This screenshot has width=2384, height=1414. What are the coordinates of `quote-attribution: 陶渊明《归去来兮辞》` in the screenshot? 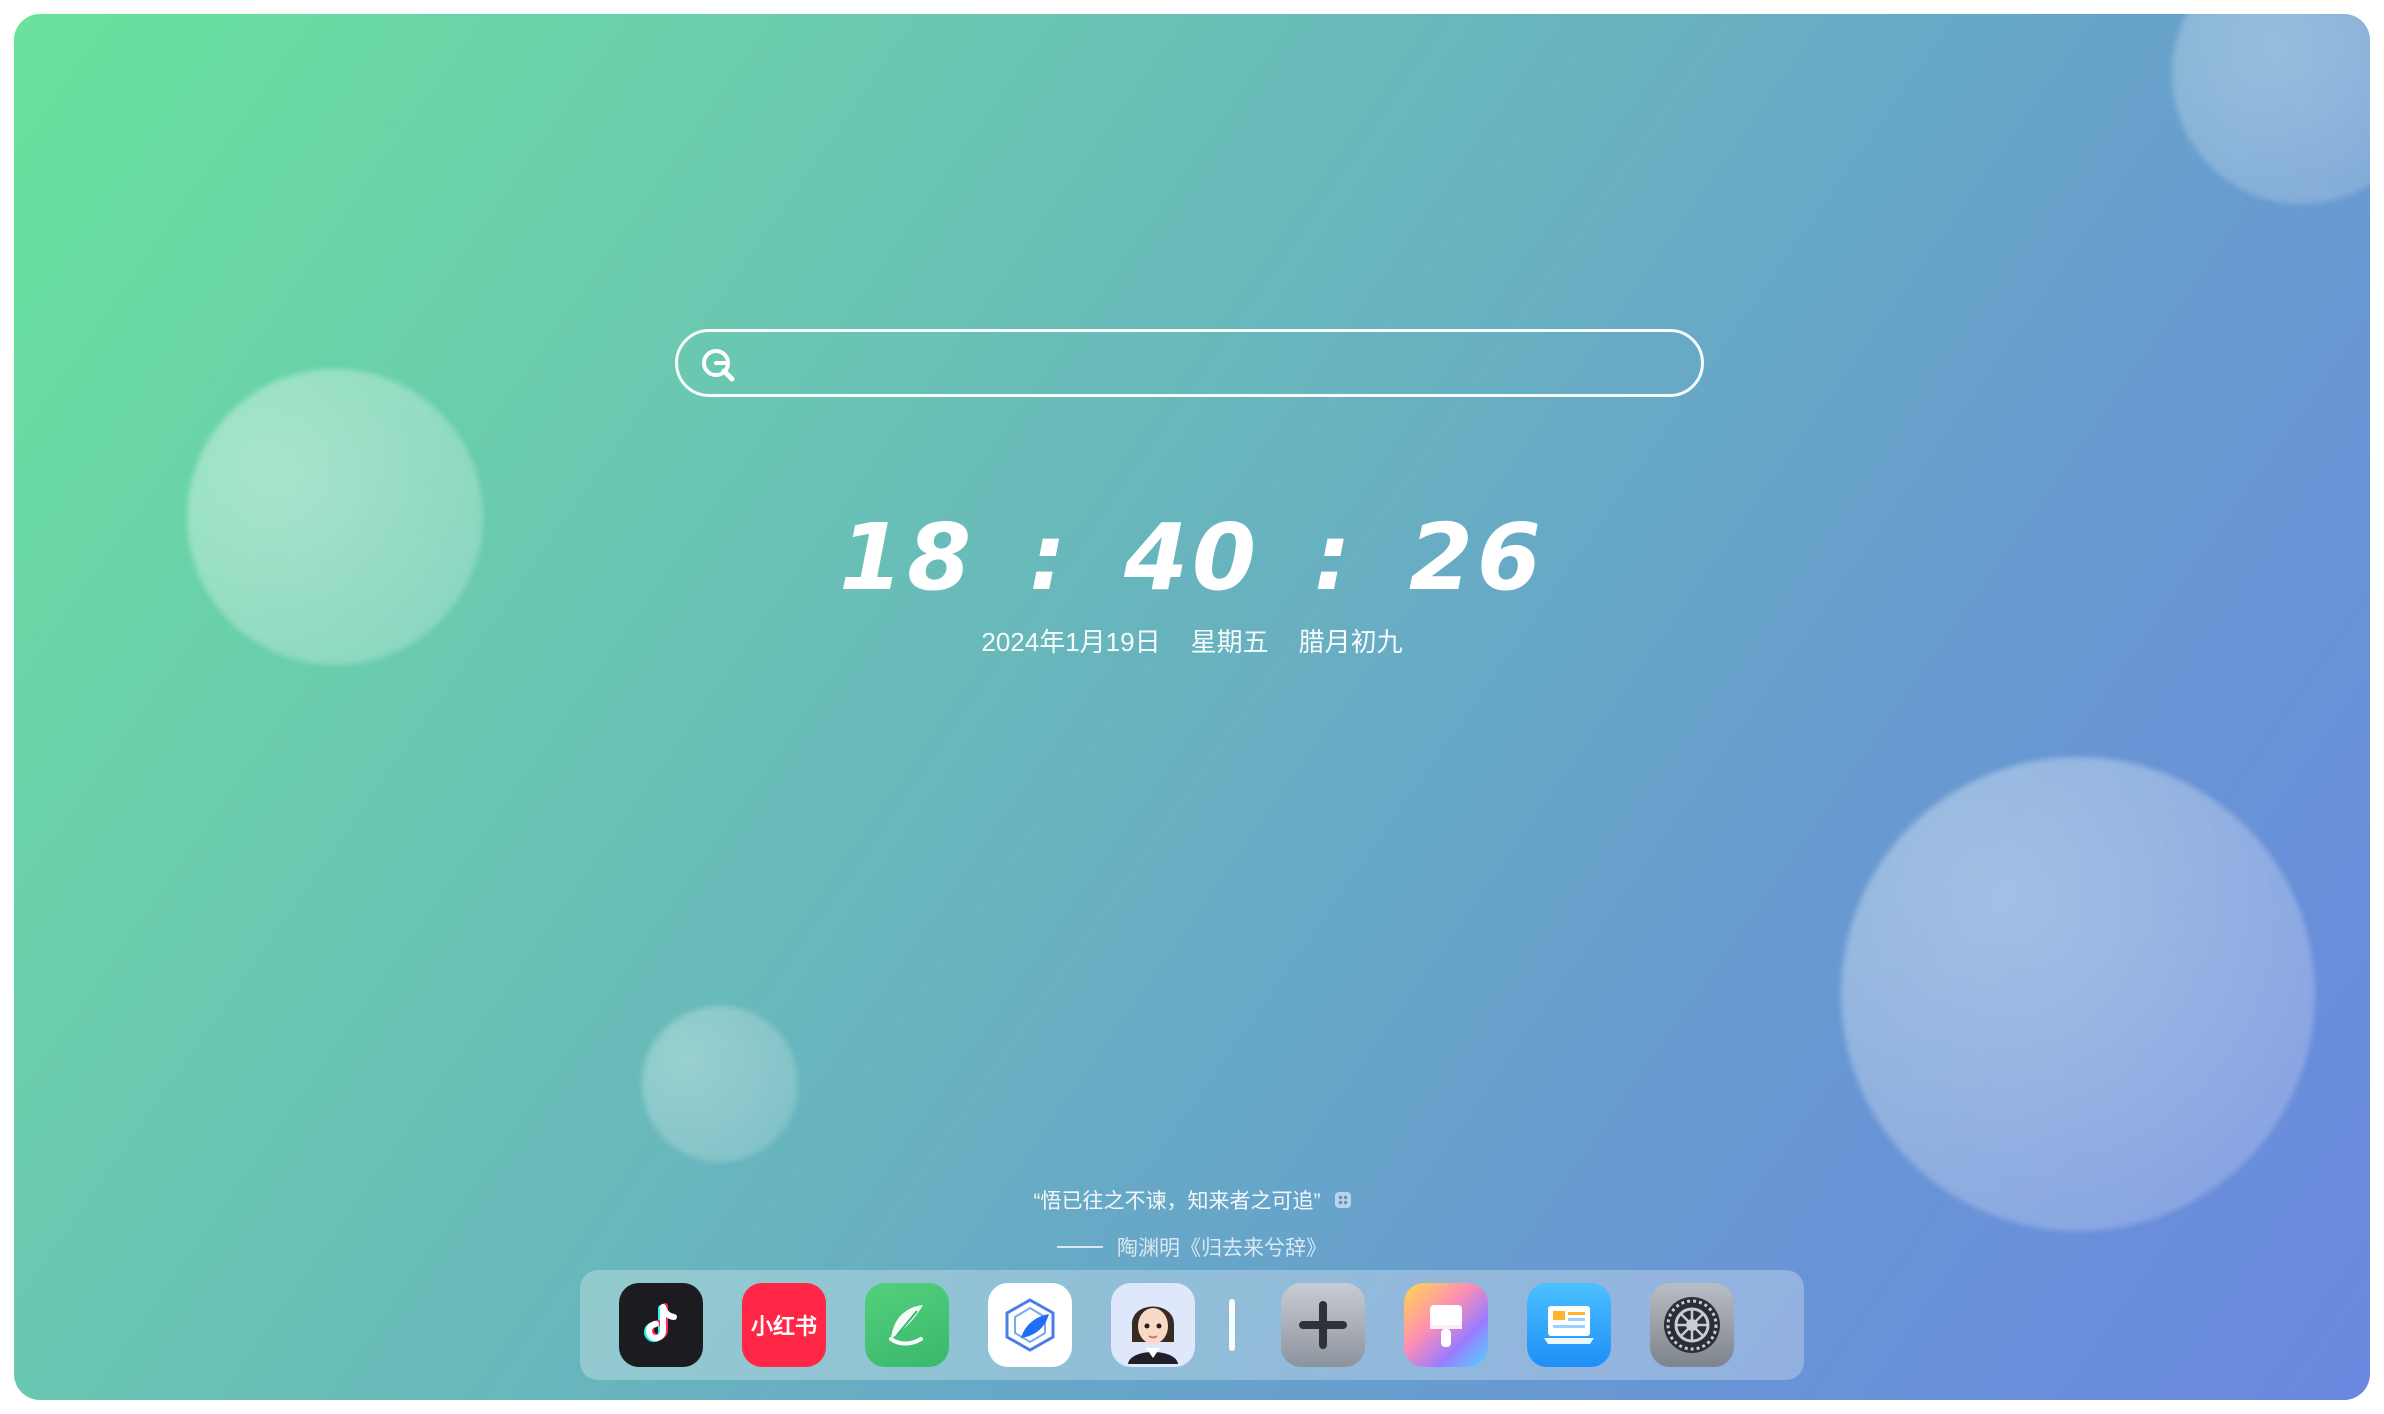 It's located at (1192, 1247).